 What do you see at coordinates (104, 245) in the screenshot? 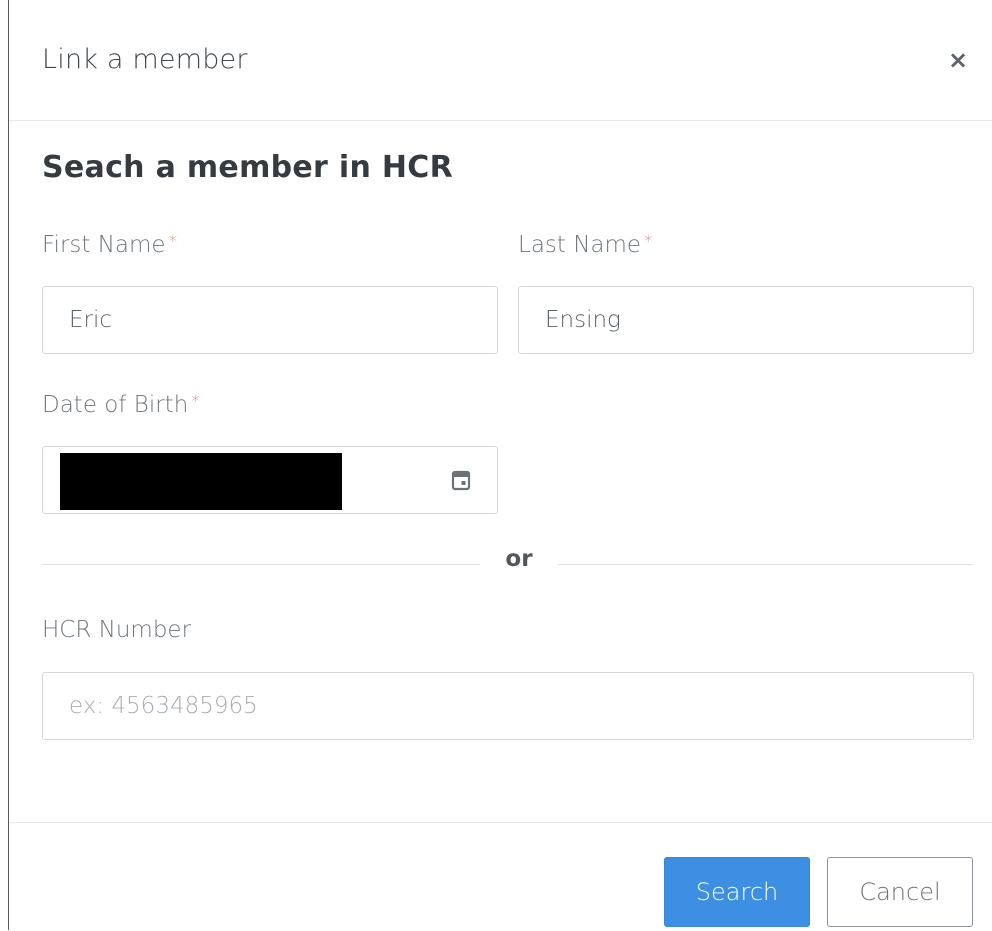
I see `first-name-label-text: First Name` at bounding box center [104, 245].